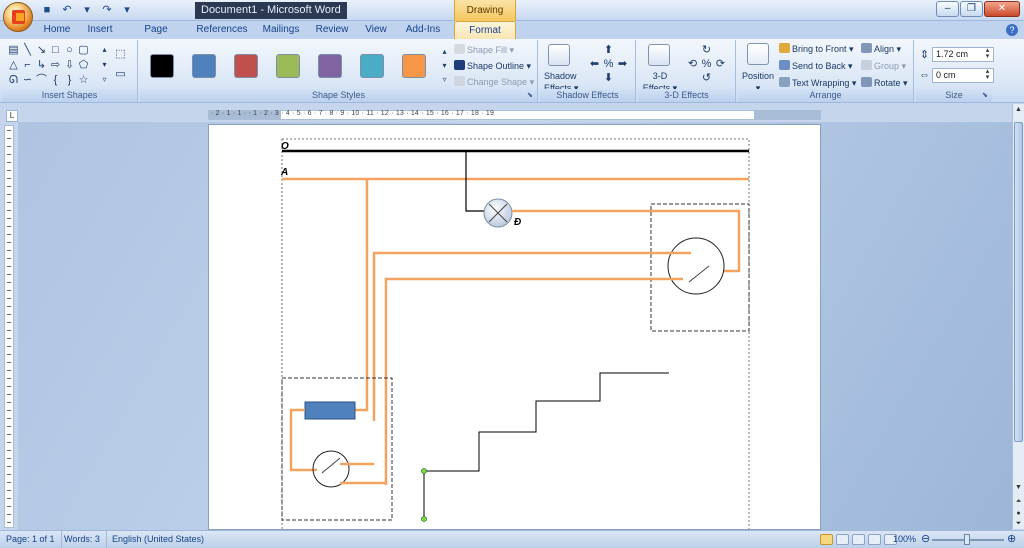  I want to click on align-button: Align ▾, so click(881, 49).